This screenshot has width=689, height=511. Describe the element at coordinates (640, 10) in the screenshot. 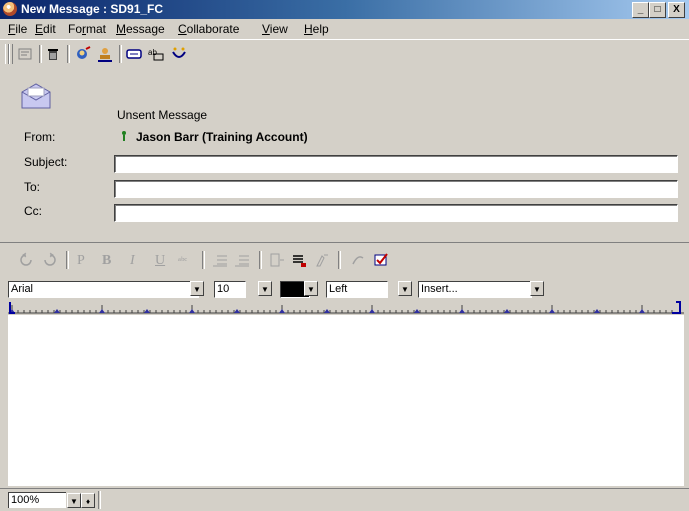

I see `minimize-button: _` at that location.